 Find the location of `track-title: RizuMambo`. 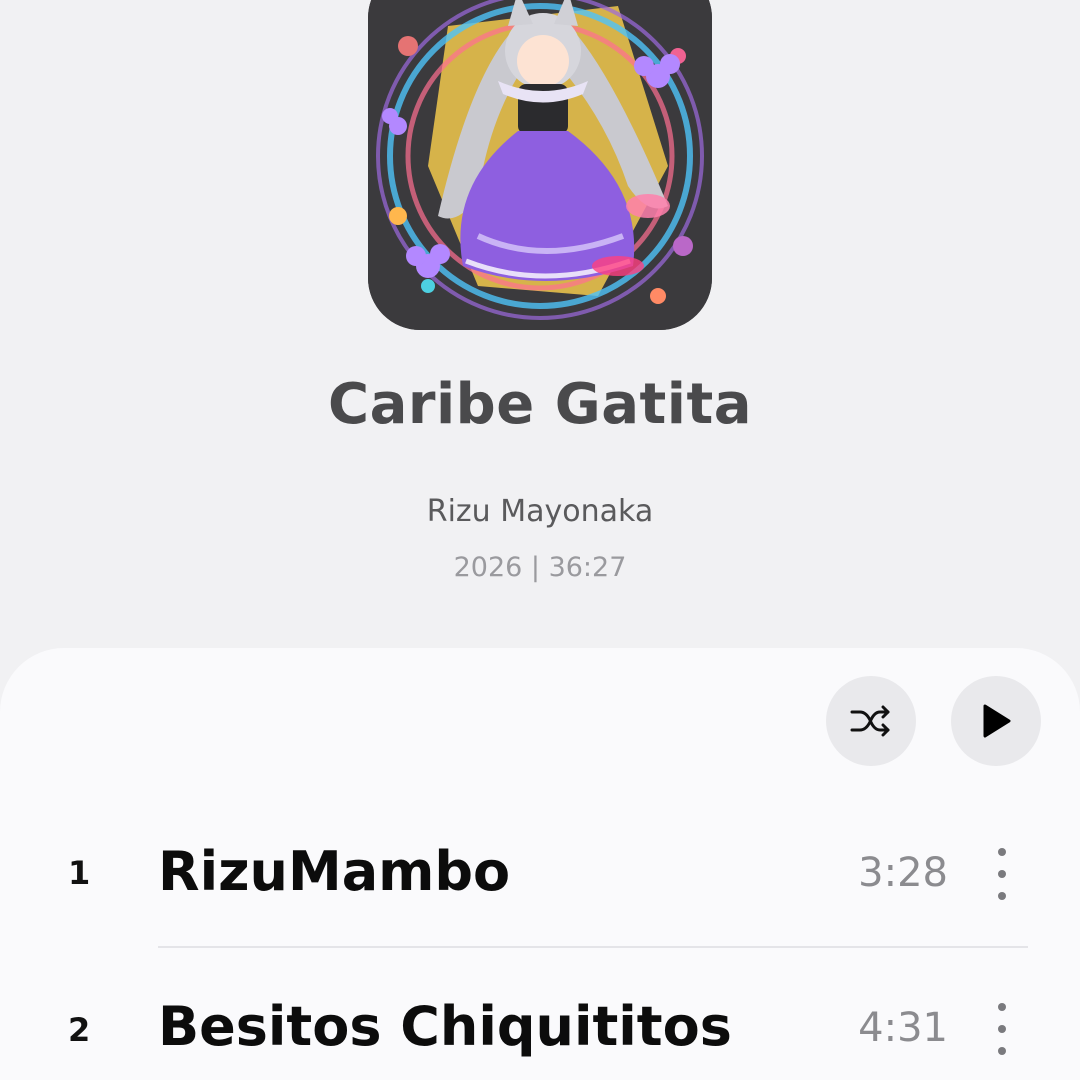

track-title: RizuMambo is located at coordinates (334, 871).